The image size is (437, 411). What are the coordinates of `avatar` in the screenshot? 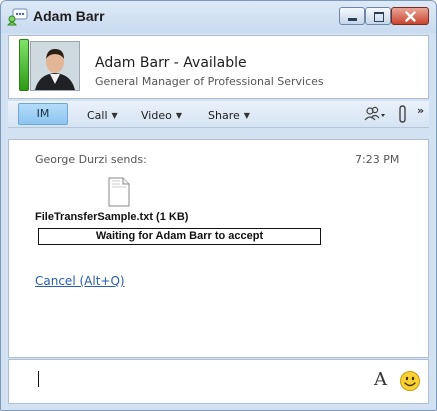 It's located at (55, 66).